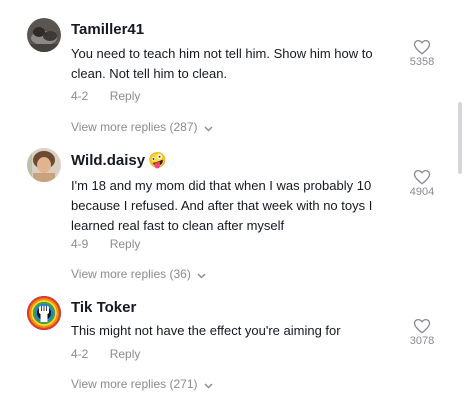  What do you see at coordinates (208, 385) in the screenshot?
I see `chevron-down-icon` at bounding box center [208, 385].